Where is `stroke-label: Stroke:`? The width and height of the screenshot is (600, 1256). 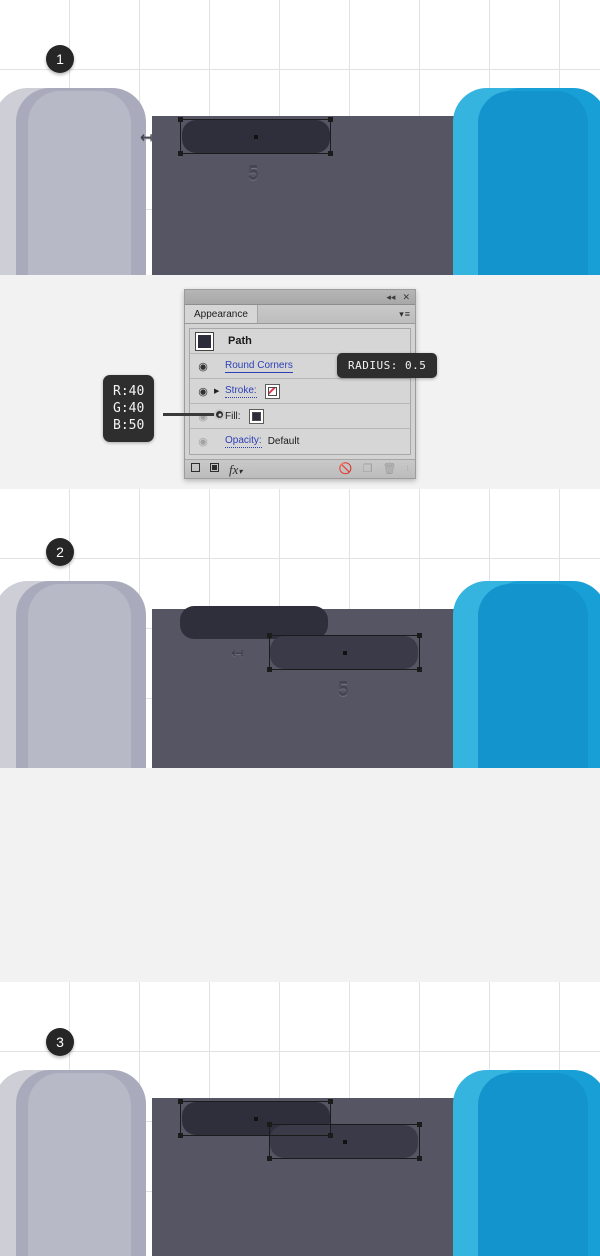 stroke-label: Stroke: is located at coordinates (241, 391).